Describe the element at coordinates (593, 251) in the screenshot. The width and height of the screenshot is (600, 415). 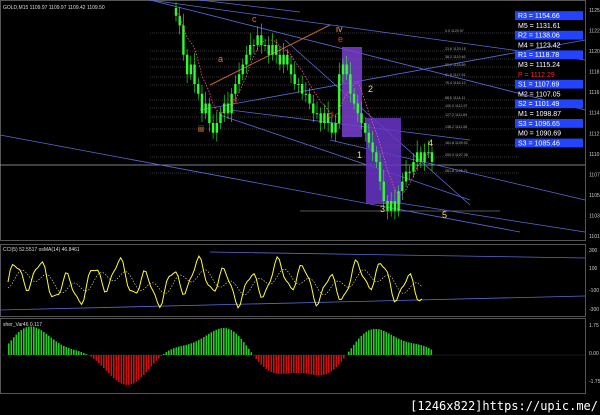
I see `osc-y-label: 300` at that location.